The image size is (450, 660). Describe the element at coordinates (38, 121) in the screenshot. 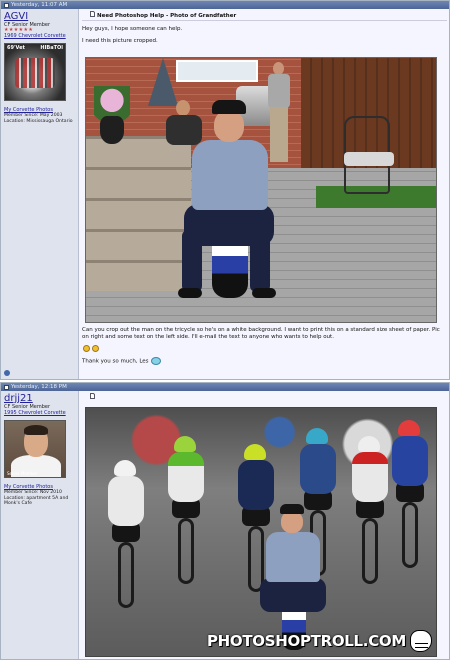

I see `user-location: Location: Mississauga Ontario` at that location.